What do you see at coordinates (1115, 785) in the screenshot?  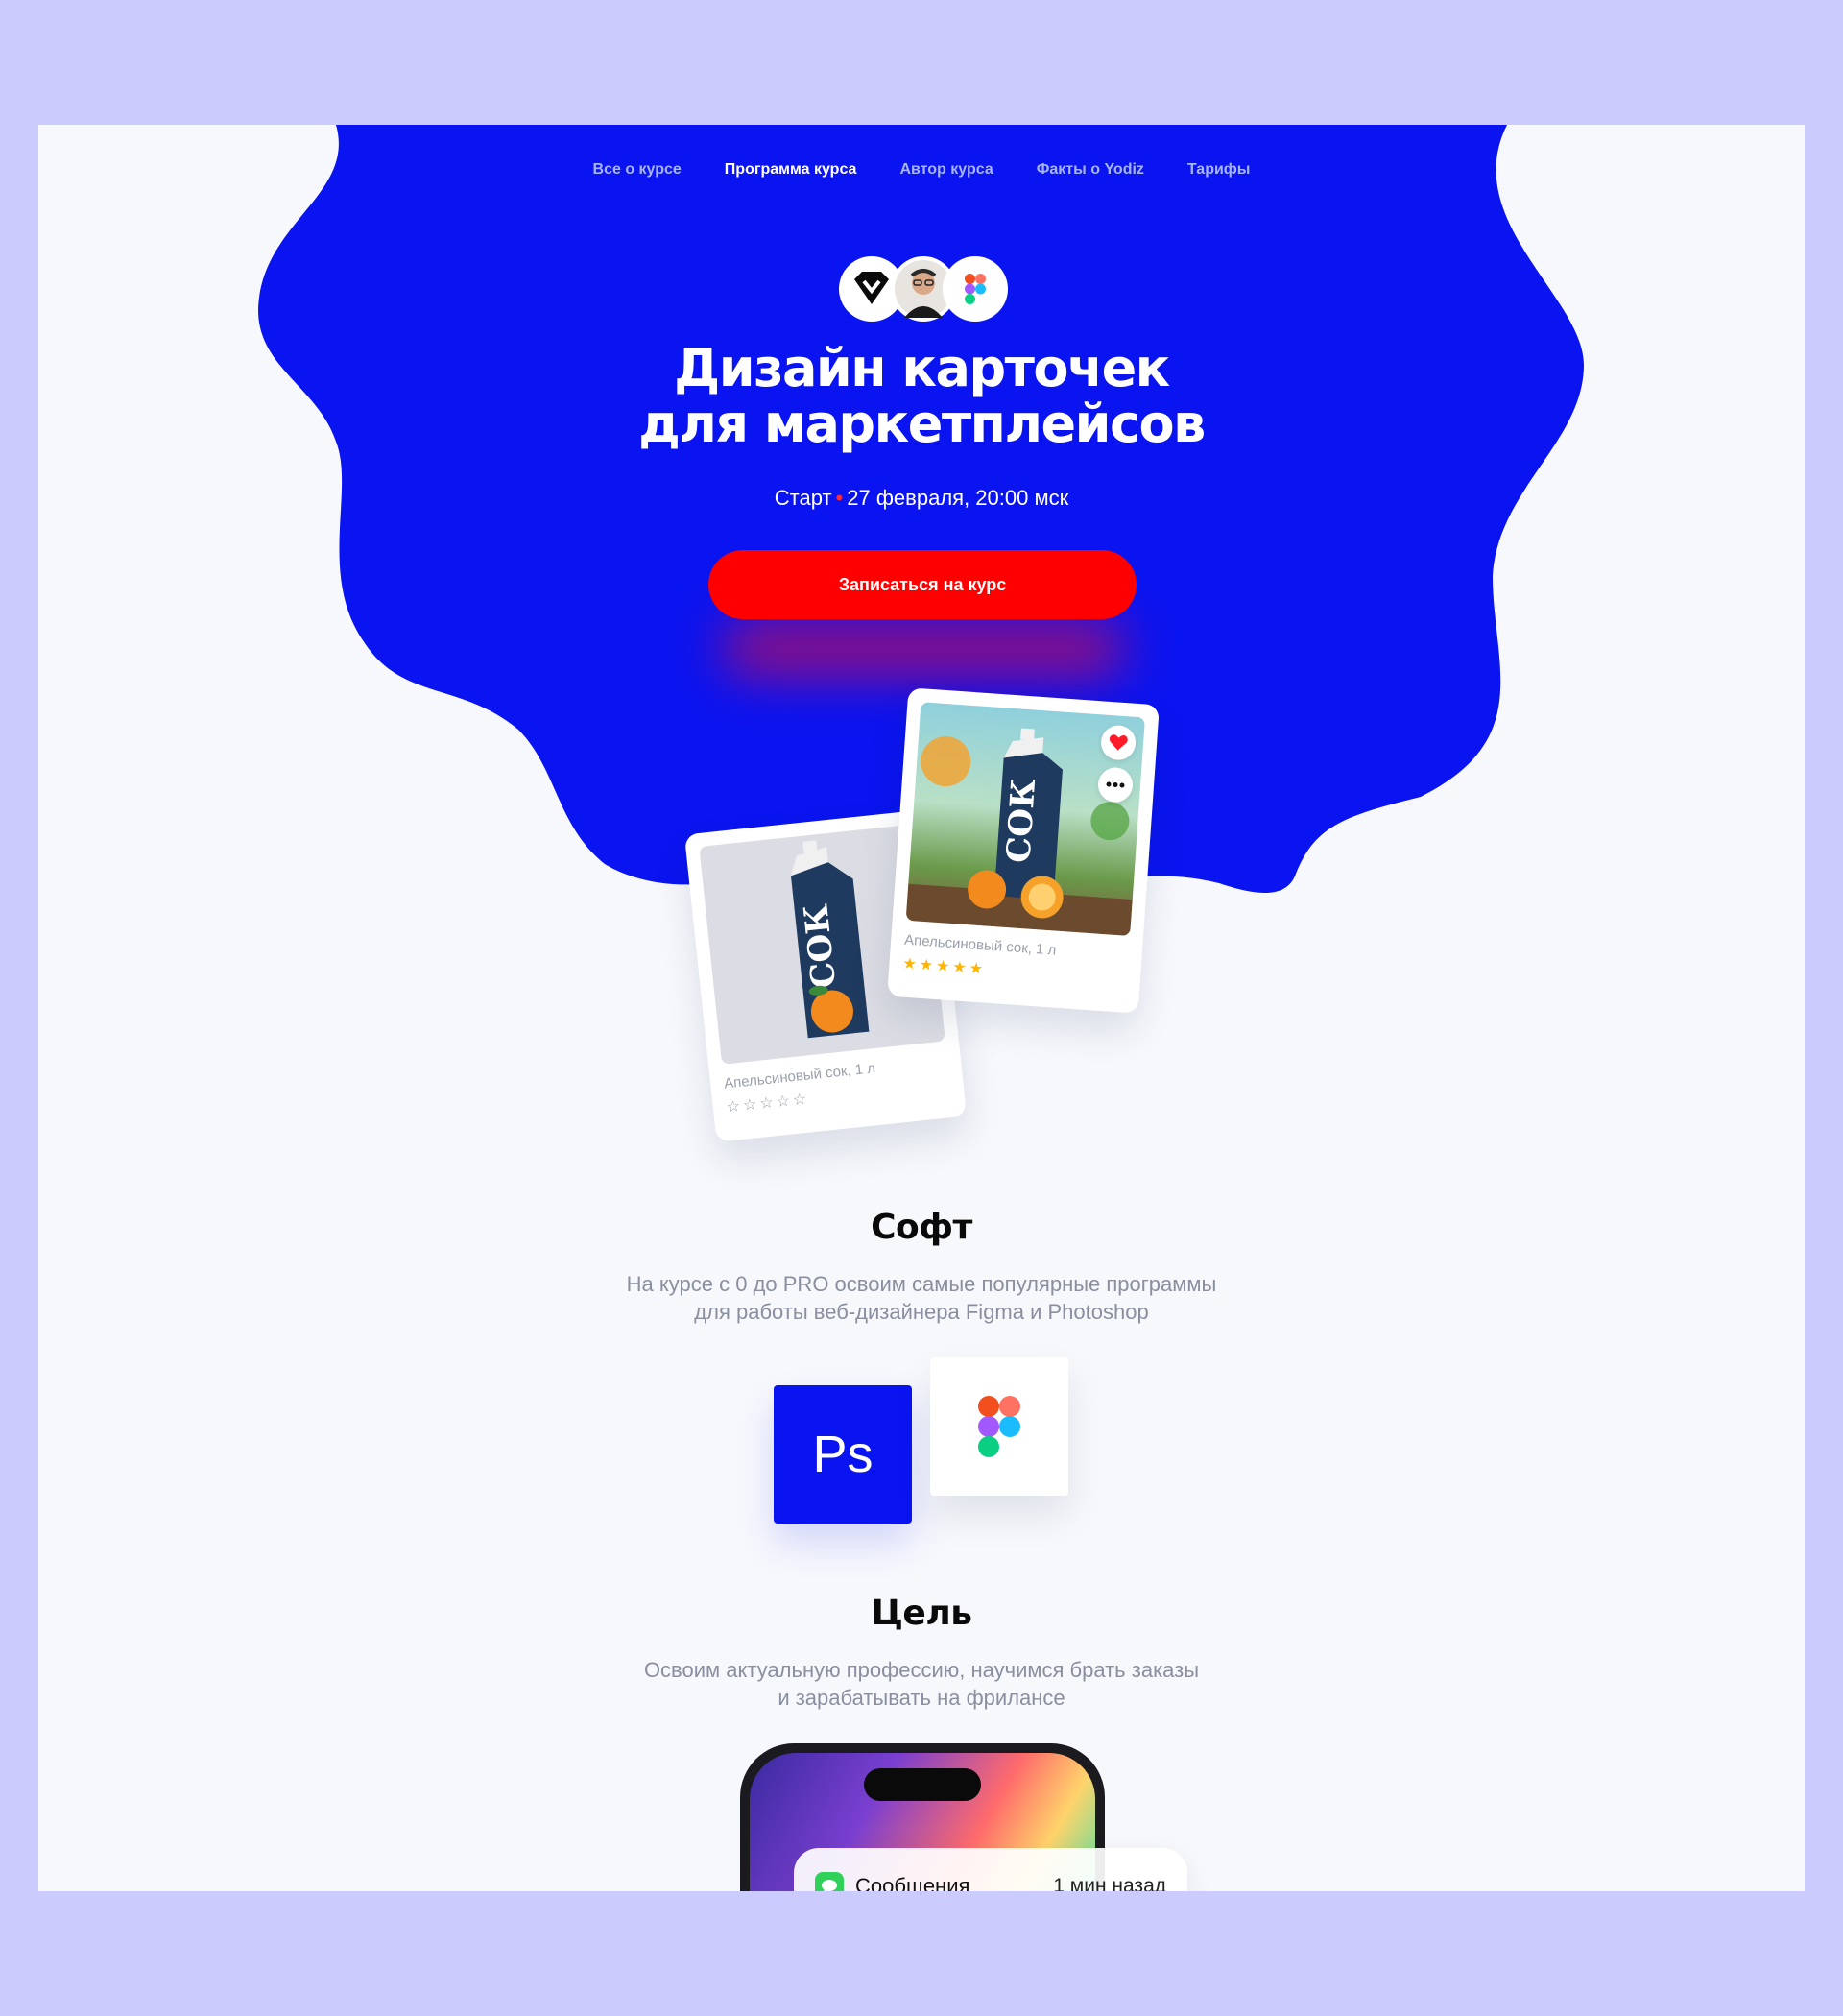 I see `more-icon` at bounding box center [1115, 785].